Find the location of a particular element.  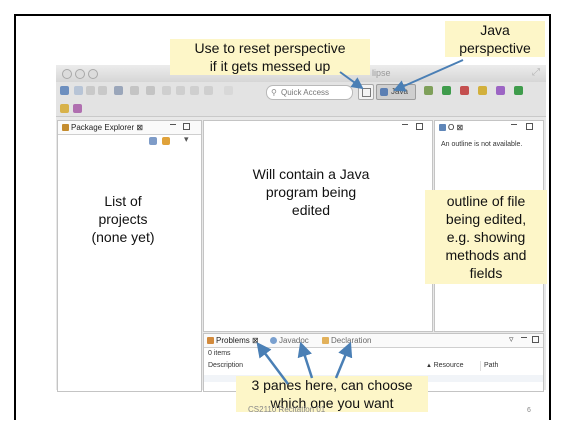

problems-tab-label: Problems is located at coordinates (233, 340).